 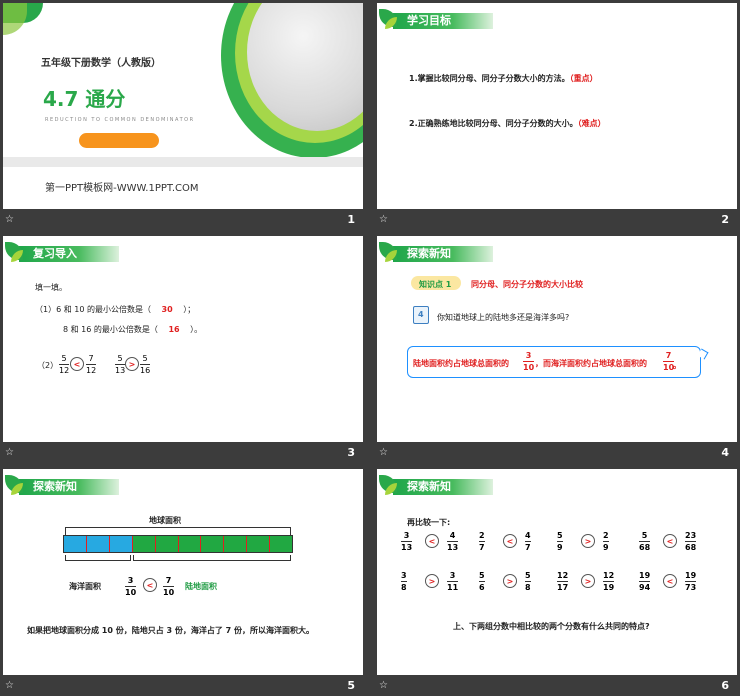 I want to click on slide-footer: ☆ 1, so click(x=183, y=220).